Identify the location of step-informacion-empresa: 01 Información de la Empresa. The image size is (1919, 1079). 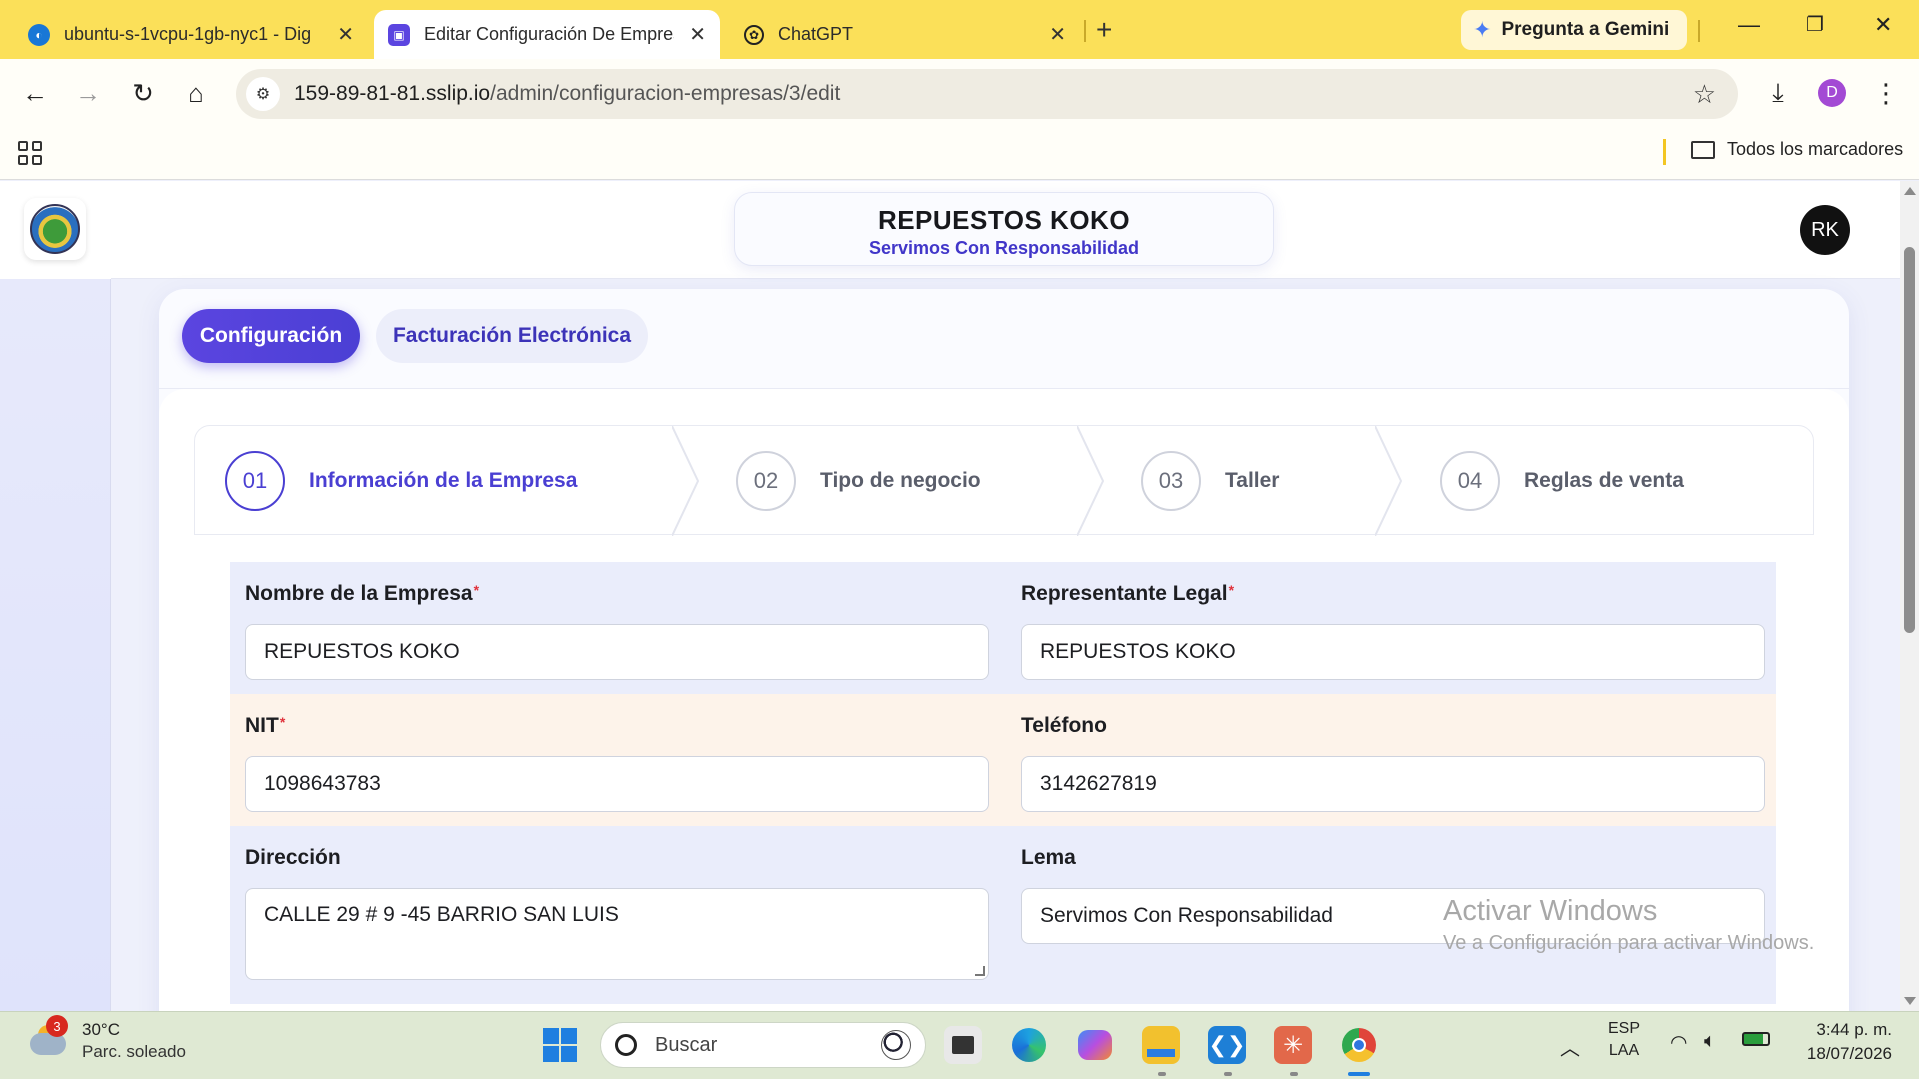
(401, 481).